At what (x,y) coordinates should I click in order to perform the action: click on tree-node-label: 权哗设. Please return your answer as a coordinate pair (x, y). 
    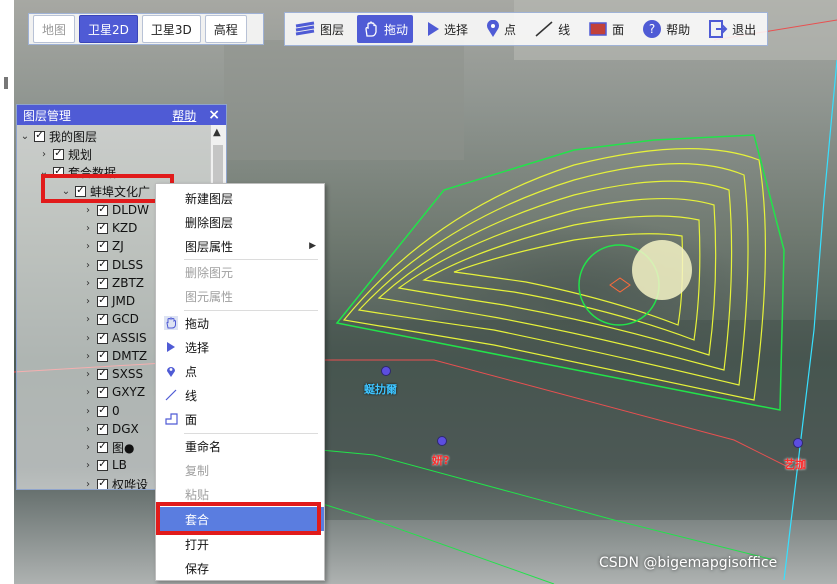
    Looking at the image, I should click on (130, 483).